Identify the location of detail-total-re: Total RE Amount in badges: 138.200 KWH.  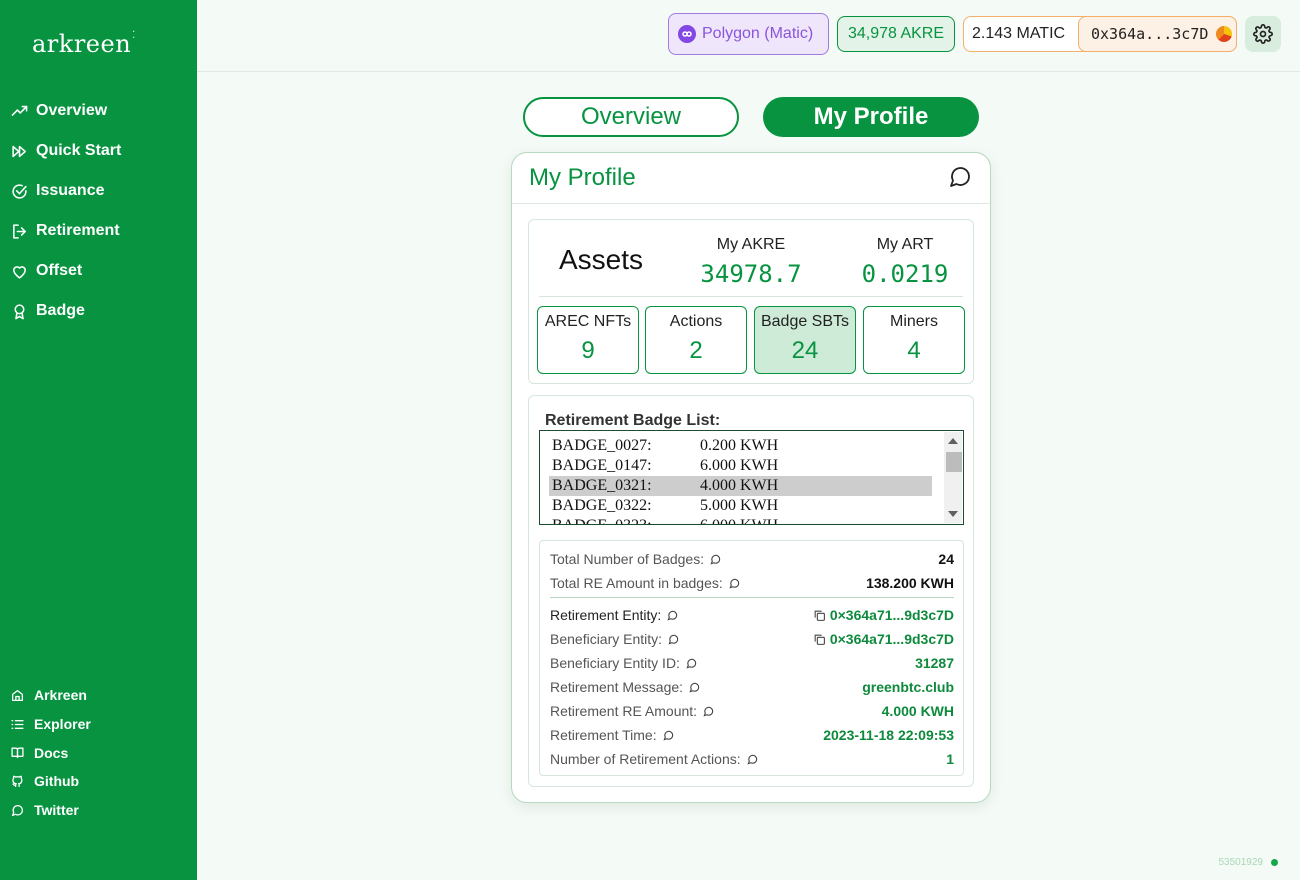
(752, 583).